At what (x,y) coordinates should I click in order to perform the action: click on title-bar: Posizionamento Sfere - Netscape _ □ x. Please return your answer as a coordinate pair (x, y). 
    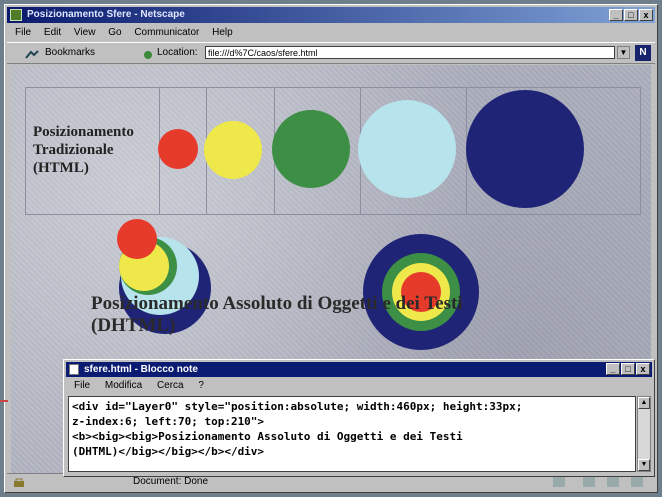
    Looking at the image, I should click on (331, 15).